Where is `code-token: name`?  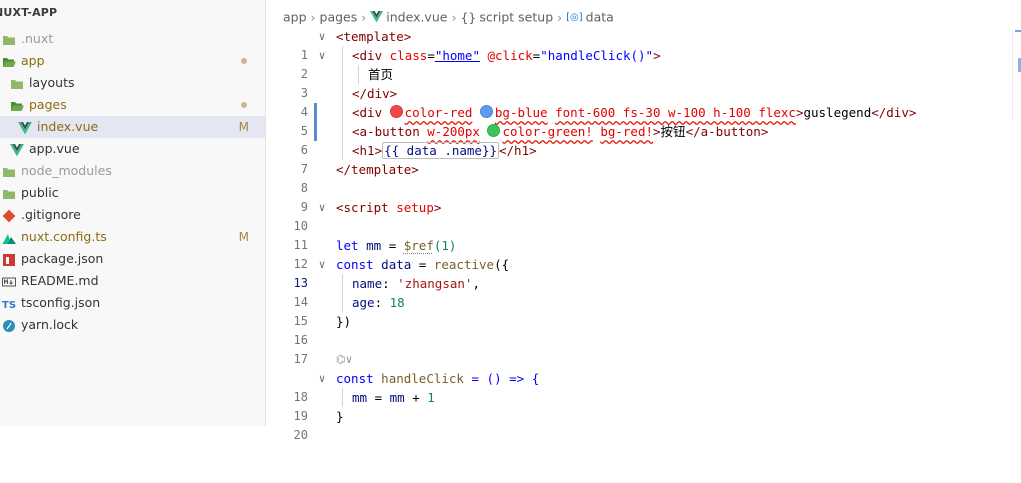
code-token: name is located at coordinates (367, 283).